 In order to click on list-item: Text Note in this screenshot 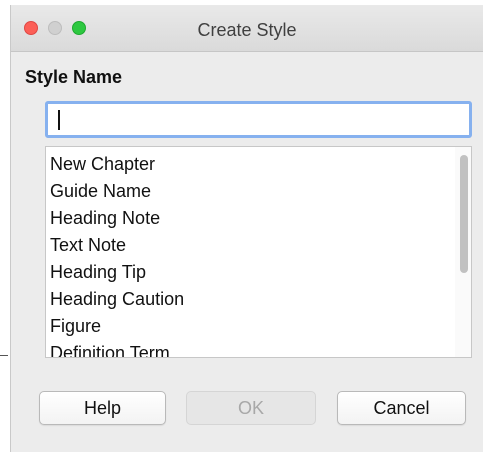, I will do `click(88, 245)`.